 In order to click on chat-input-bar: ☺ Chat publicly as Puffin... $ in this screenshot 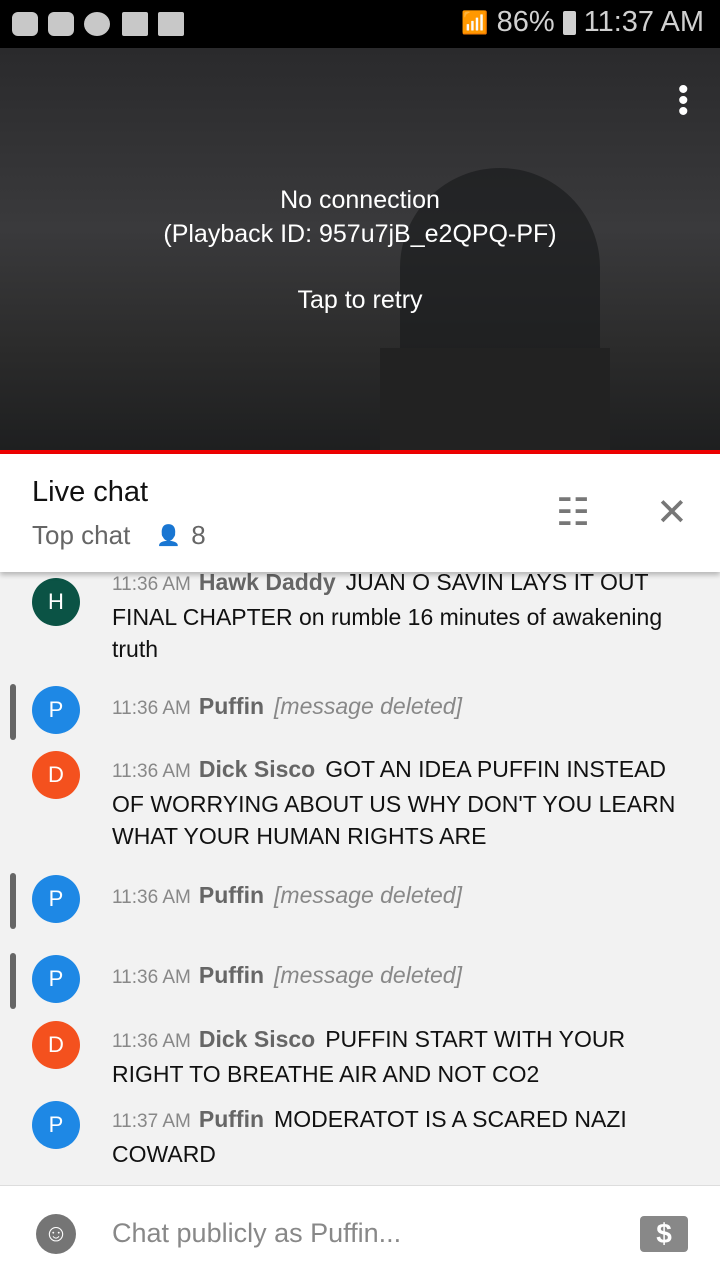, I will do `click(360, 1232)`.